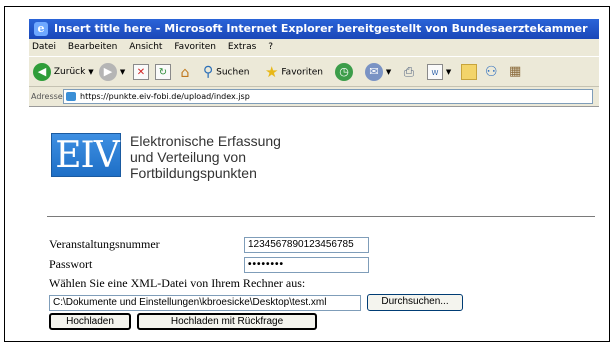  Describe the element at coordinates (44, 47) in the screenshot. I see `menu-datei: Datei` at that location.